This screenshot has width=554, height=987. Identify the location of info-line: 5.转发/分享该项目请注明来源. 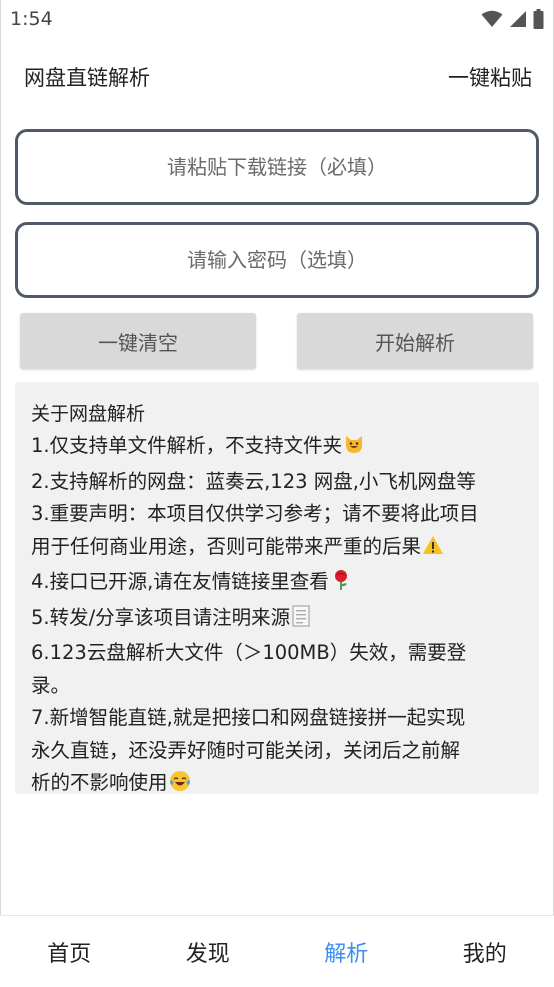
(278, 620).